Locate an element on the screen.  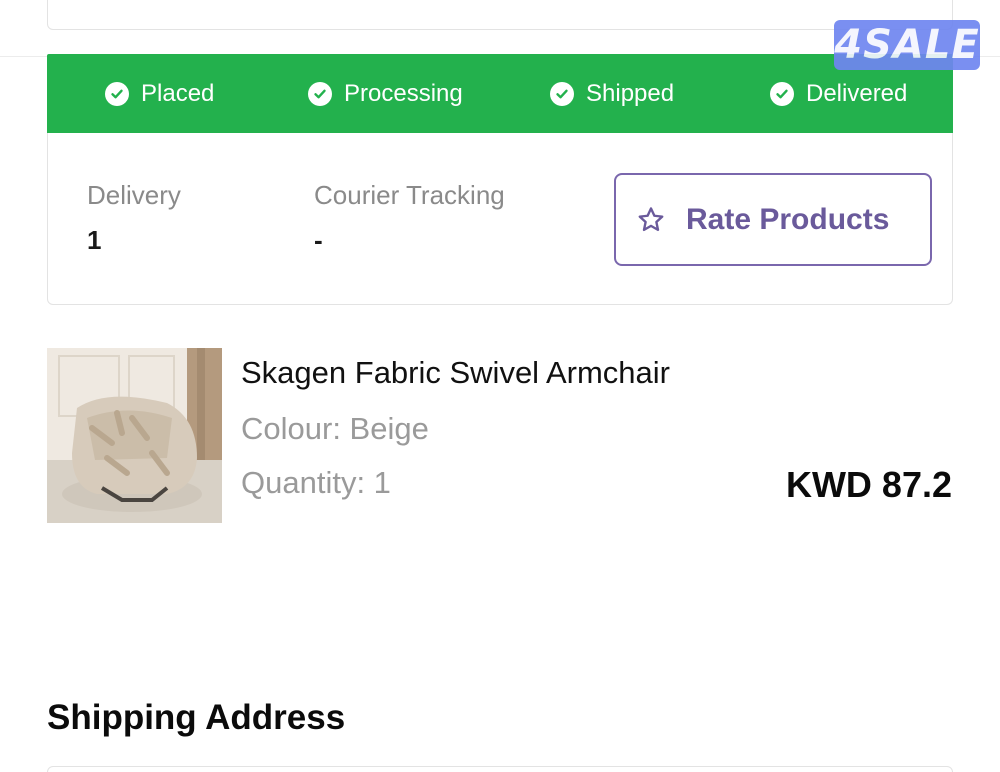
rate-products-label: Rate Products is located at coordinates (788, 219).